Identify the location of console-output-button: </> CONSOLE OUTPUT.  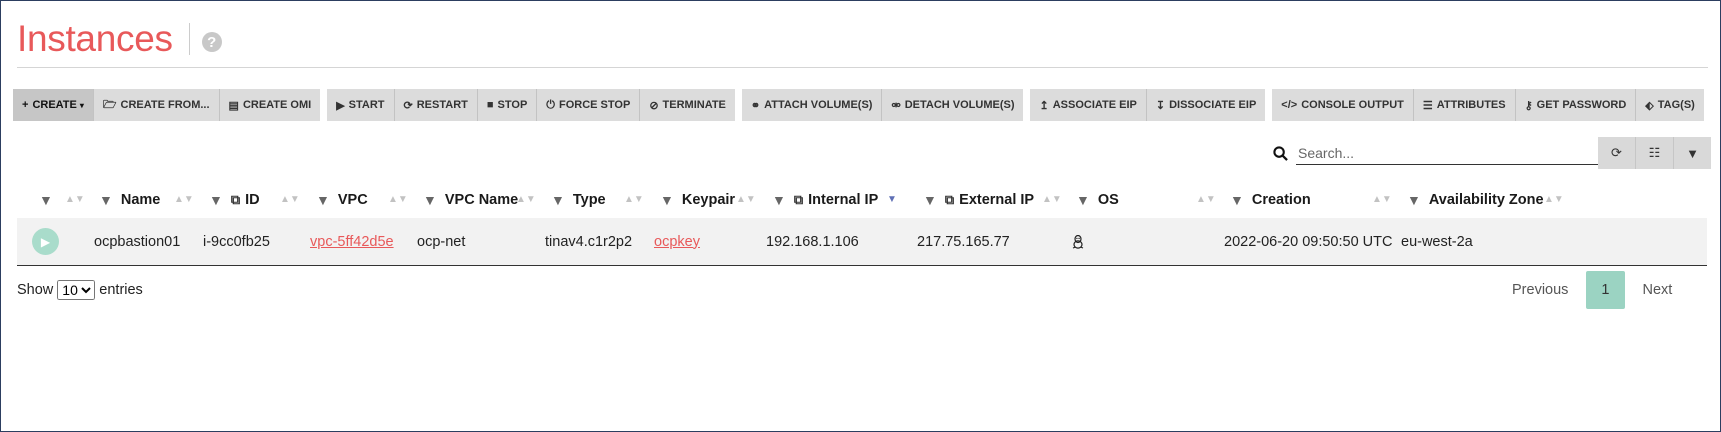
(1343, 105).